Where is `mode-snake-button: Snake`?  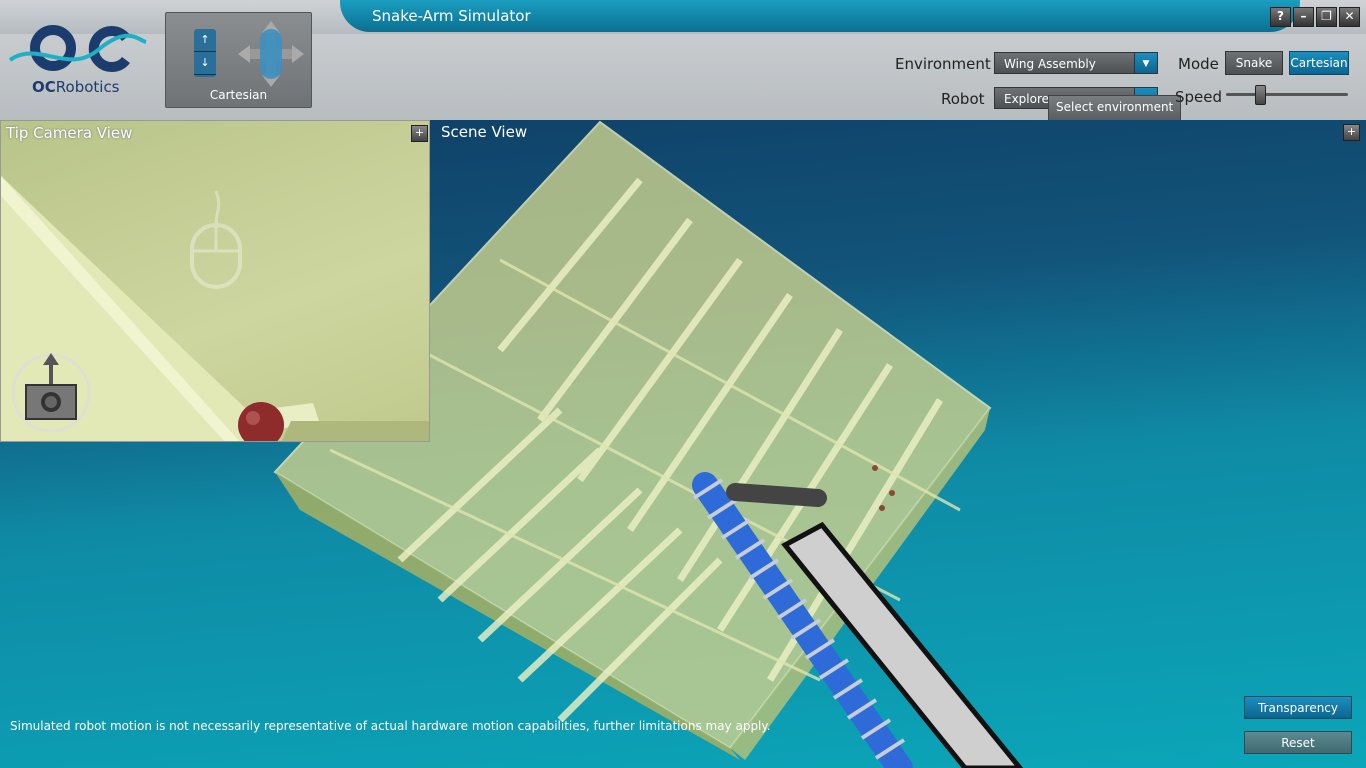 mode-snake-button: Snake is located at coordinates (1254, 63).